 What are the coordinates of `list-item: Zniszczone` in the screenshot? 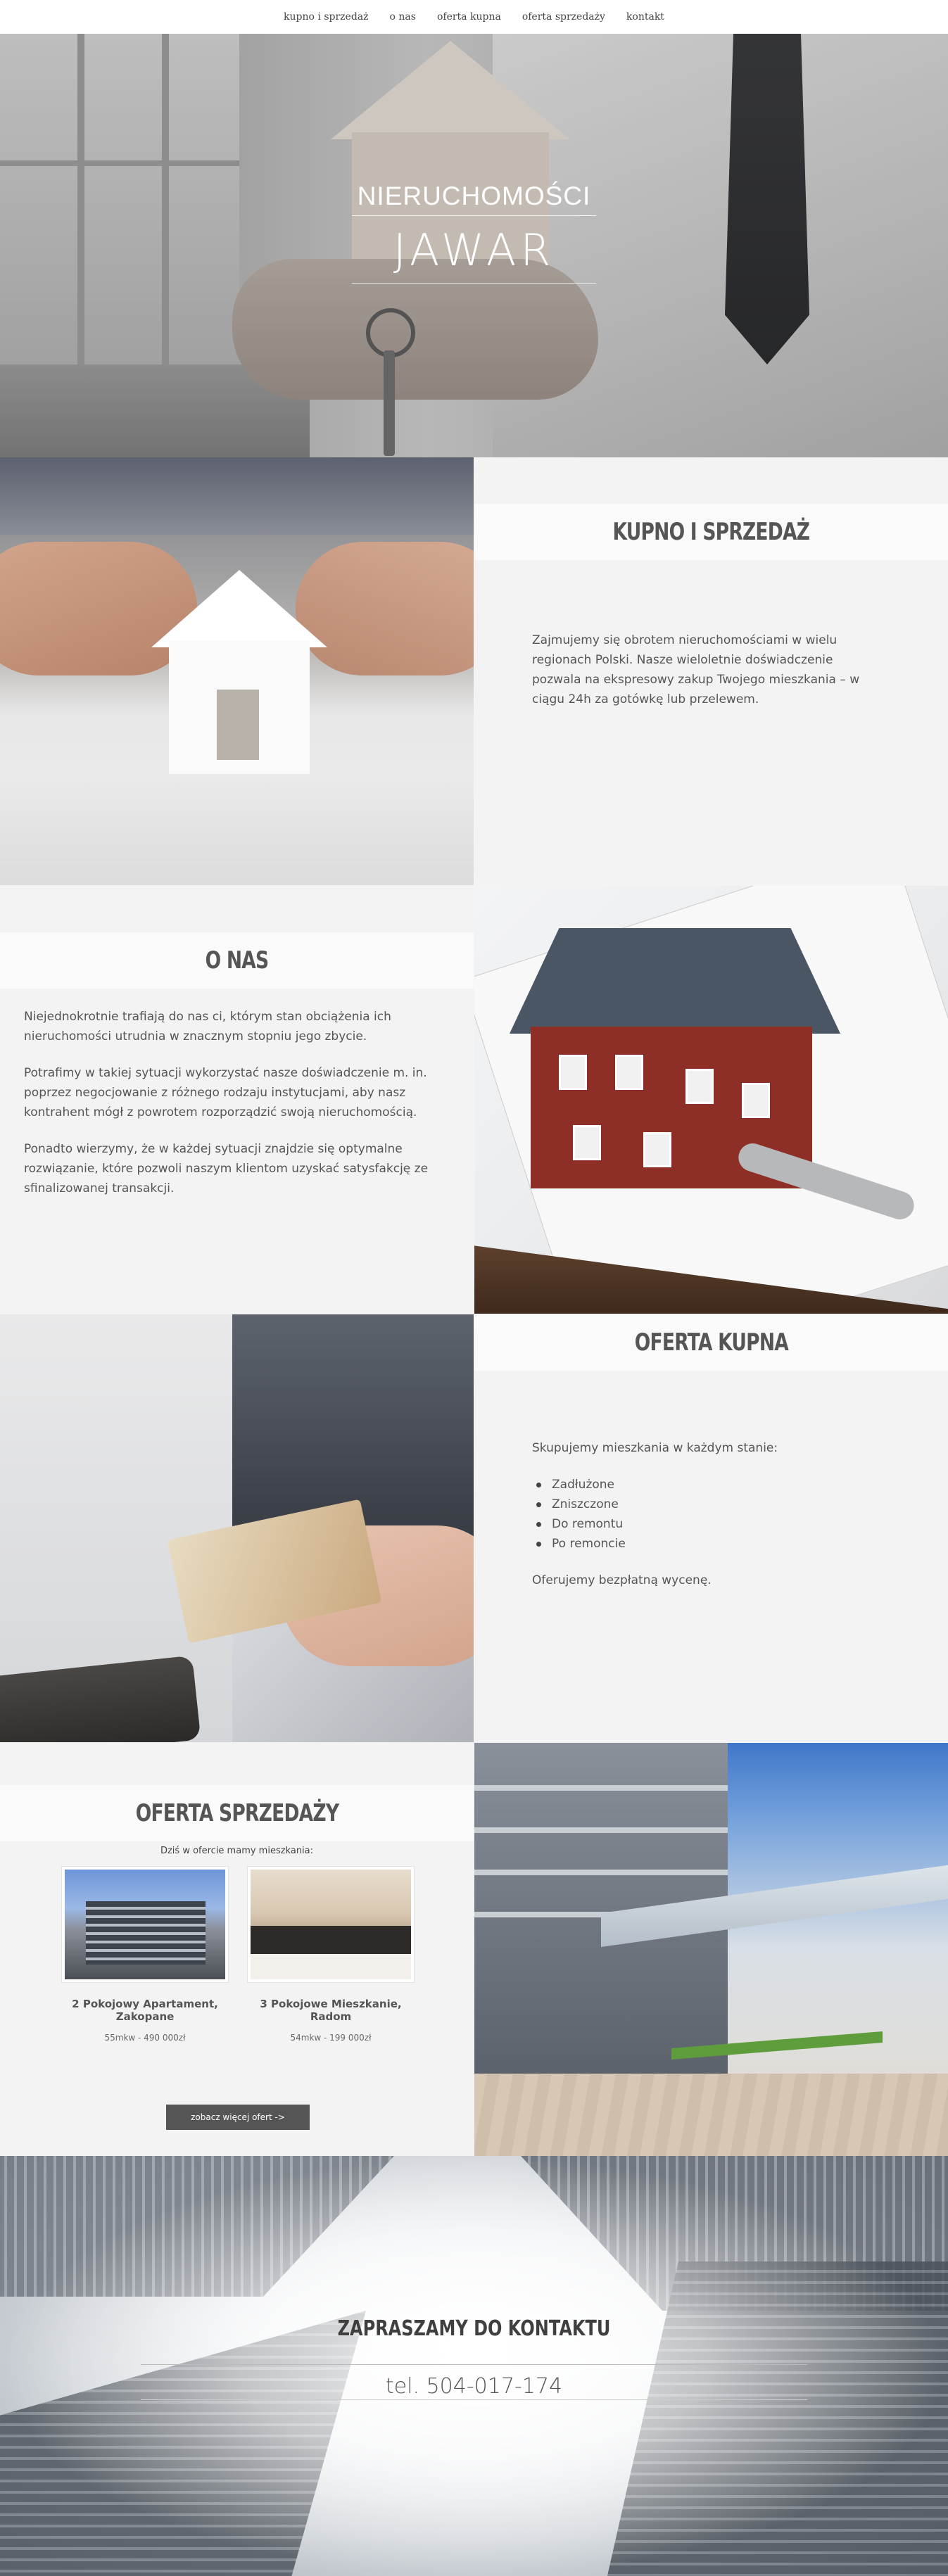 It's located at (717, 1504).